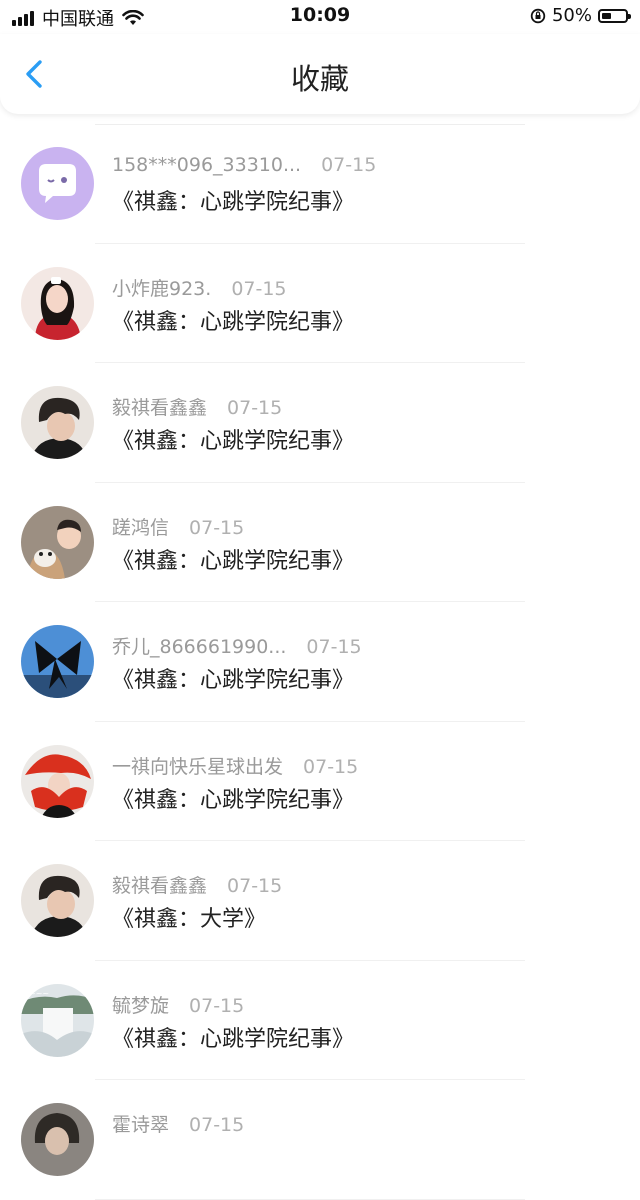  I want to click on list-divider, so click(310, 1199).